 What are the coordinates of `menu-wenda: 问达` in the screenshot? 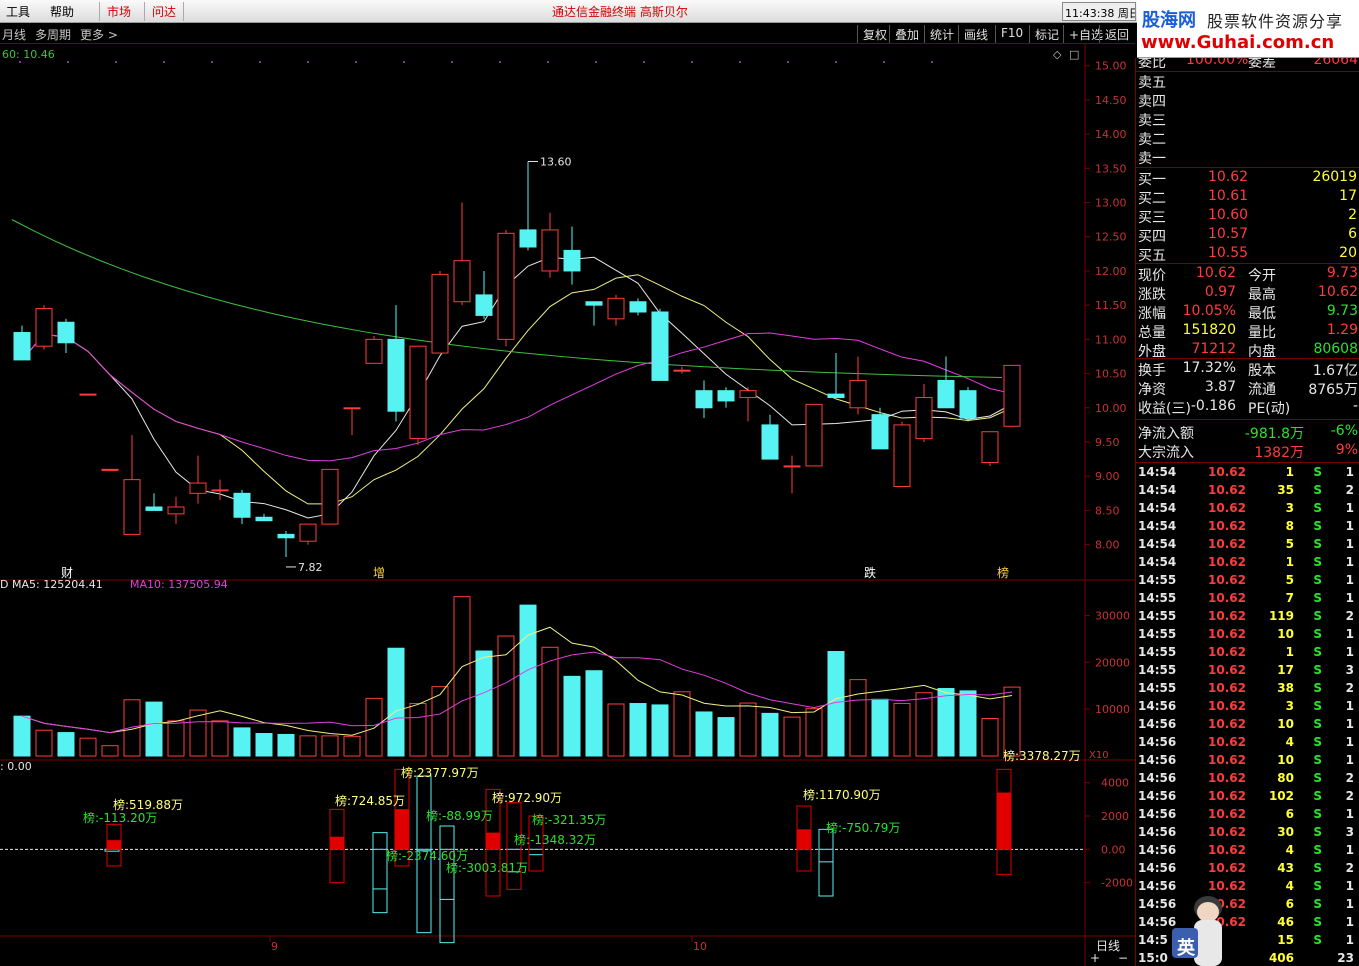 It's located at (164, 11).